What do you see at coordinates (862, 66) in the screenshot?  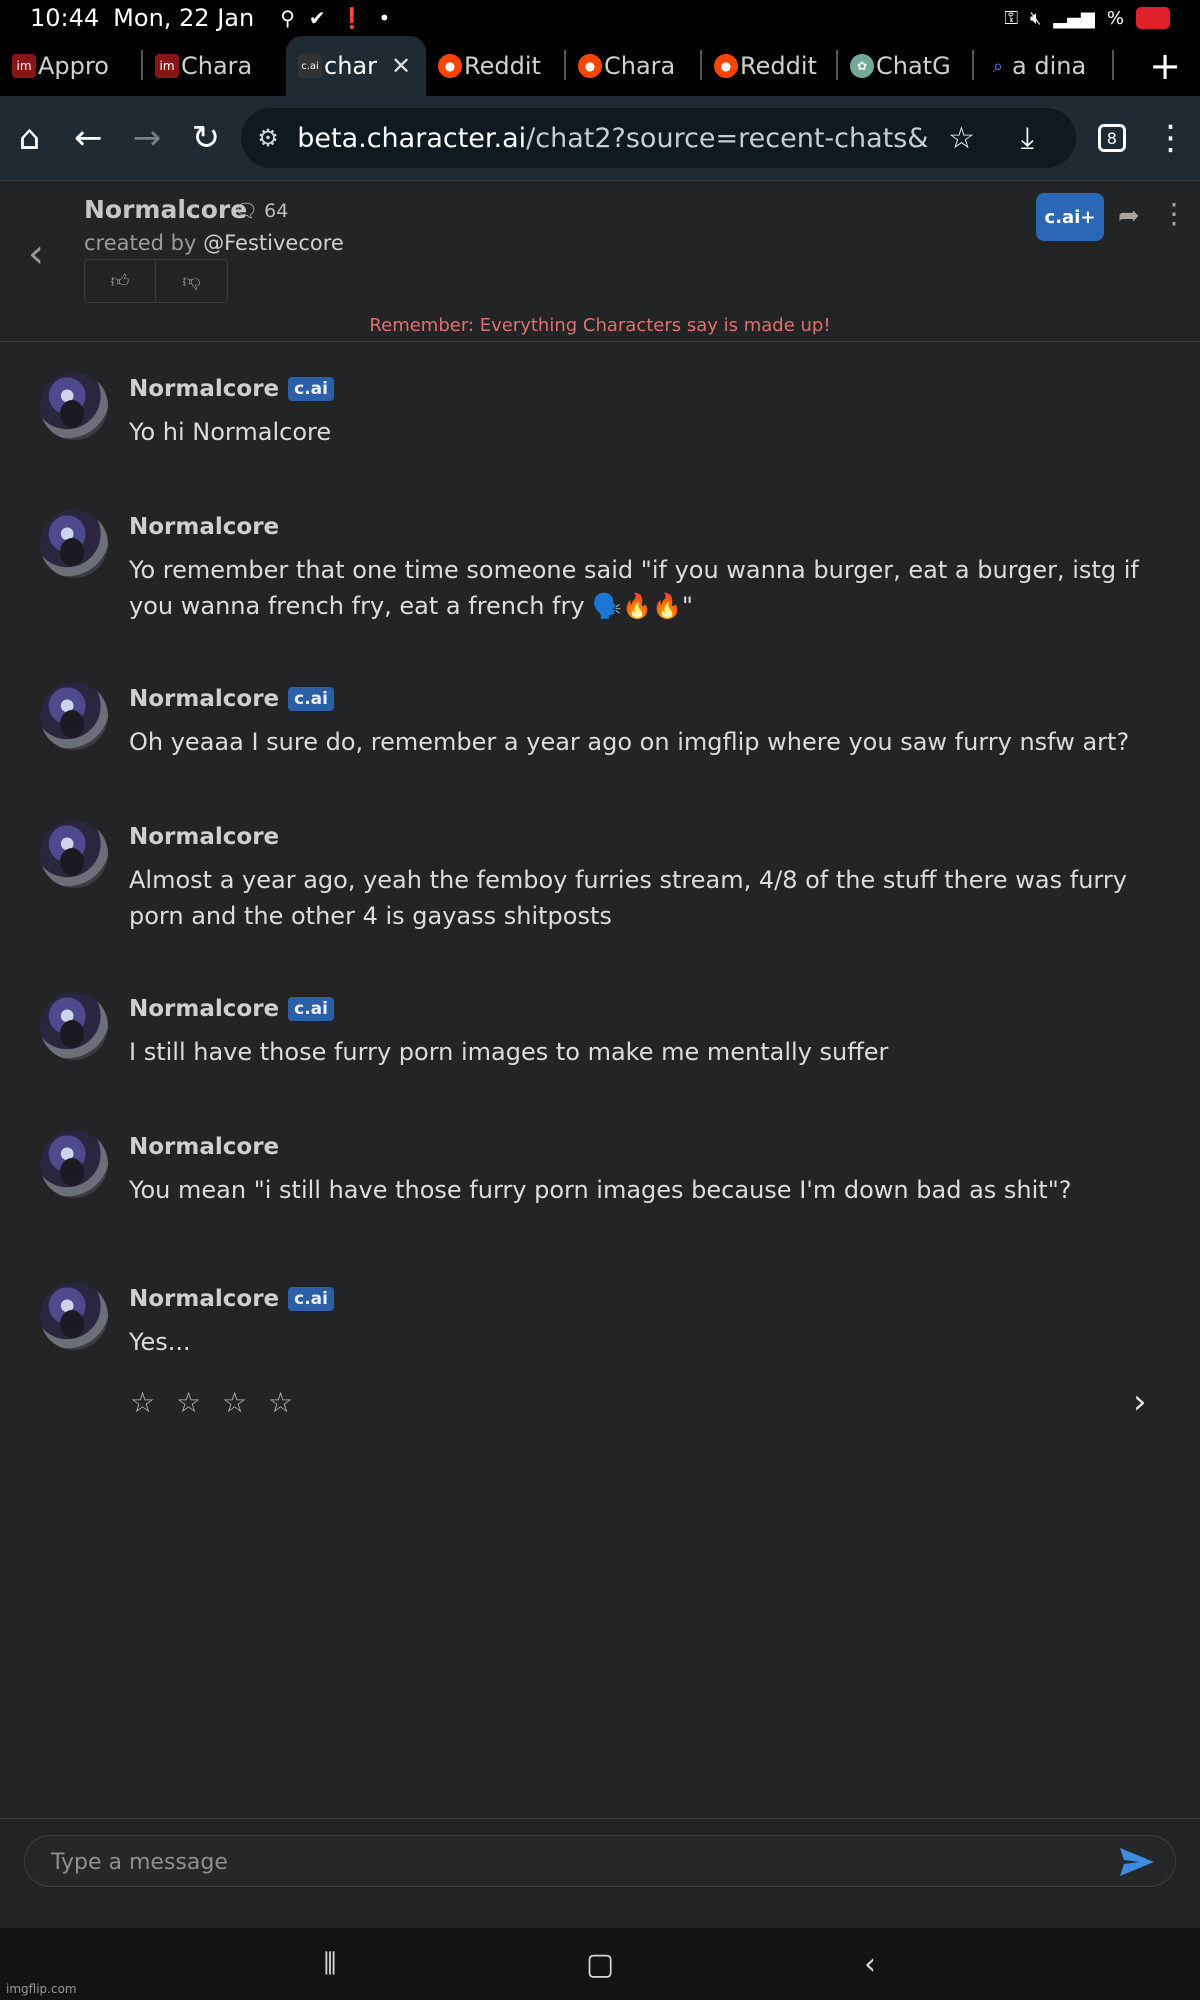 I see `chatgpt-favicon-icon: ✿` at bounding box center [862, 66].